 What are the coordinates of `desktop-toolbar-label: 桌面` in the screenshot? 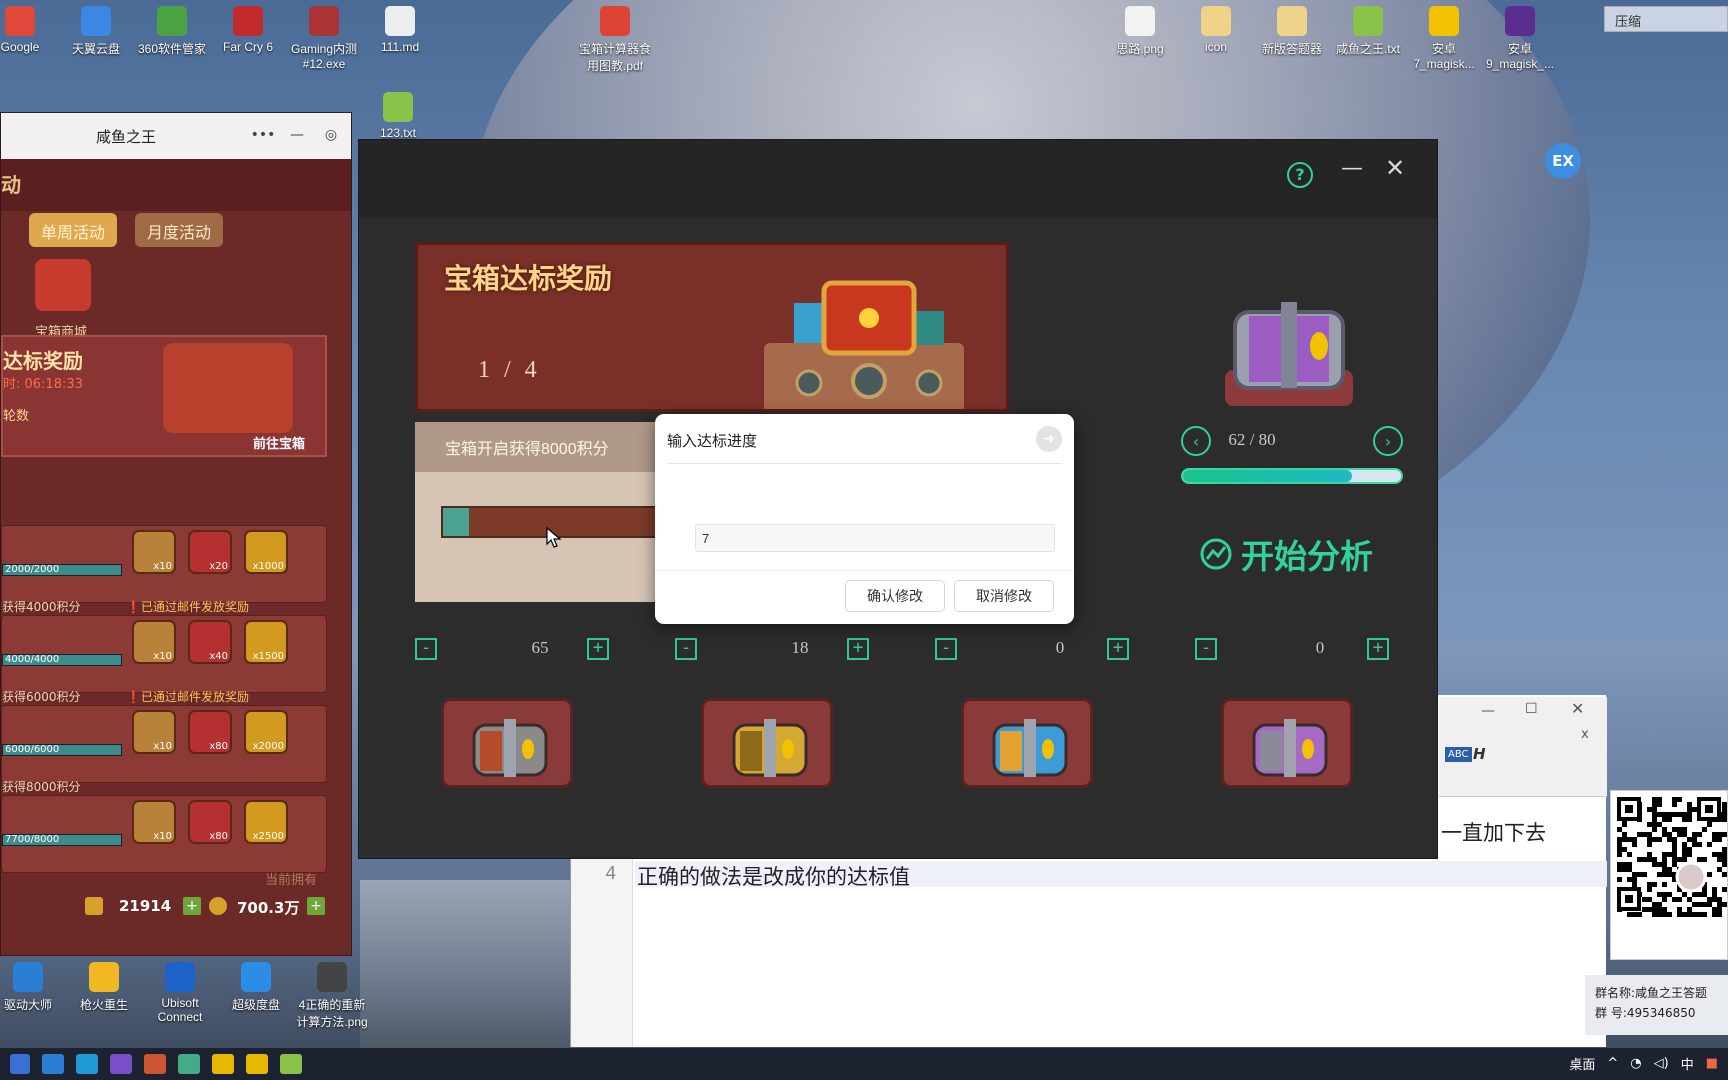 It's located at (1582, 1063).